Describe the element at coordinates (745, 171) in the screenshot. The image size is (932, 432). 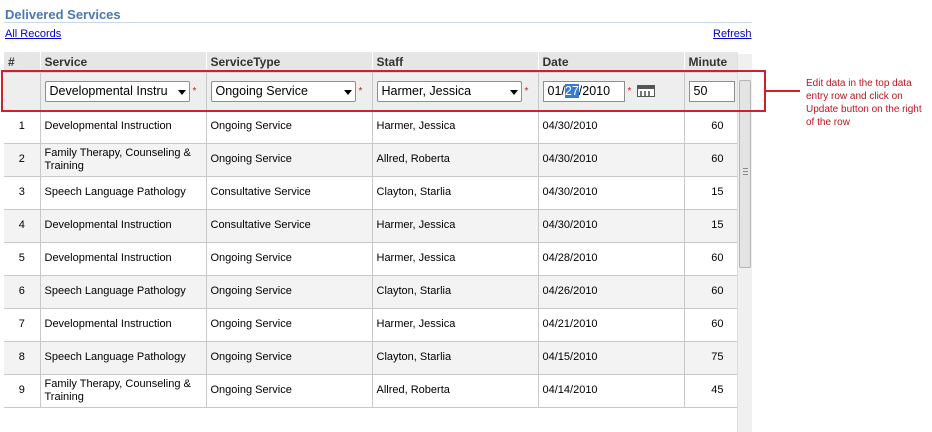
I see `grip-icon` at that location.